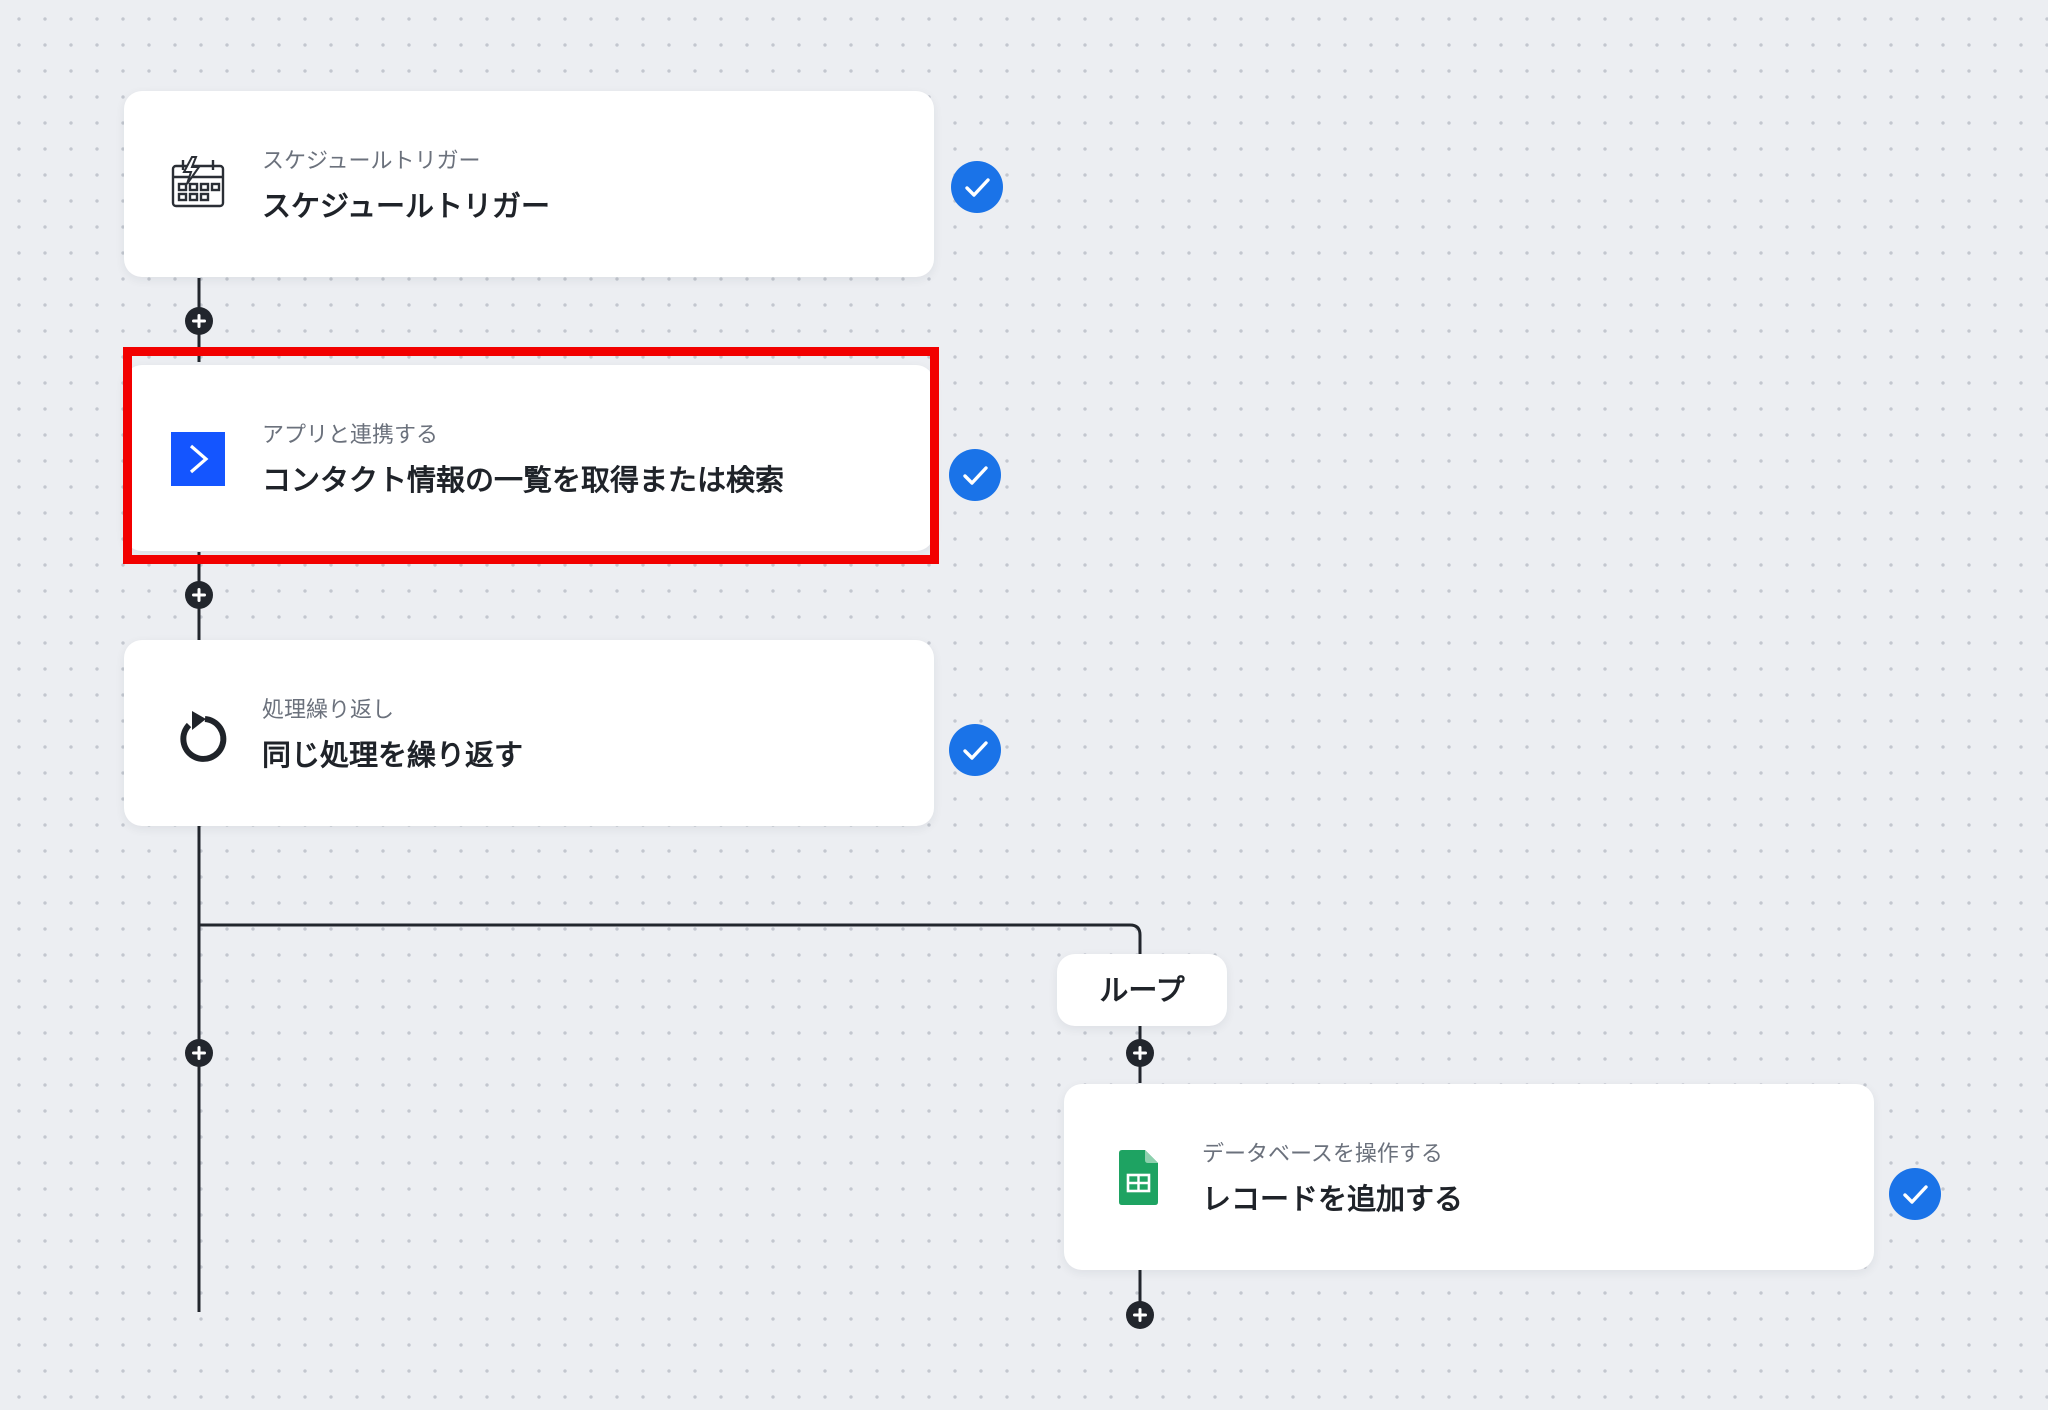 This screenshot has height=1410, width=2048. I want to click on step-category: データベースを操作する, so click(1322, 1154).